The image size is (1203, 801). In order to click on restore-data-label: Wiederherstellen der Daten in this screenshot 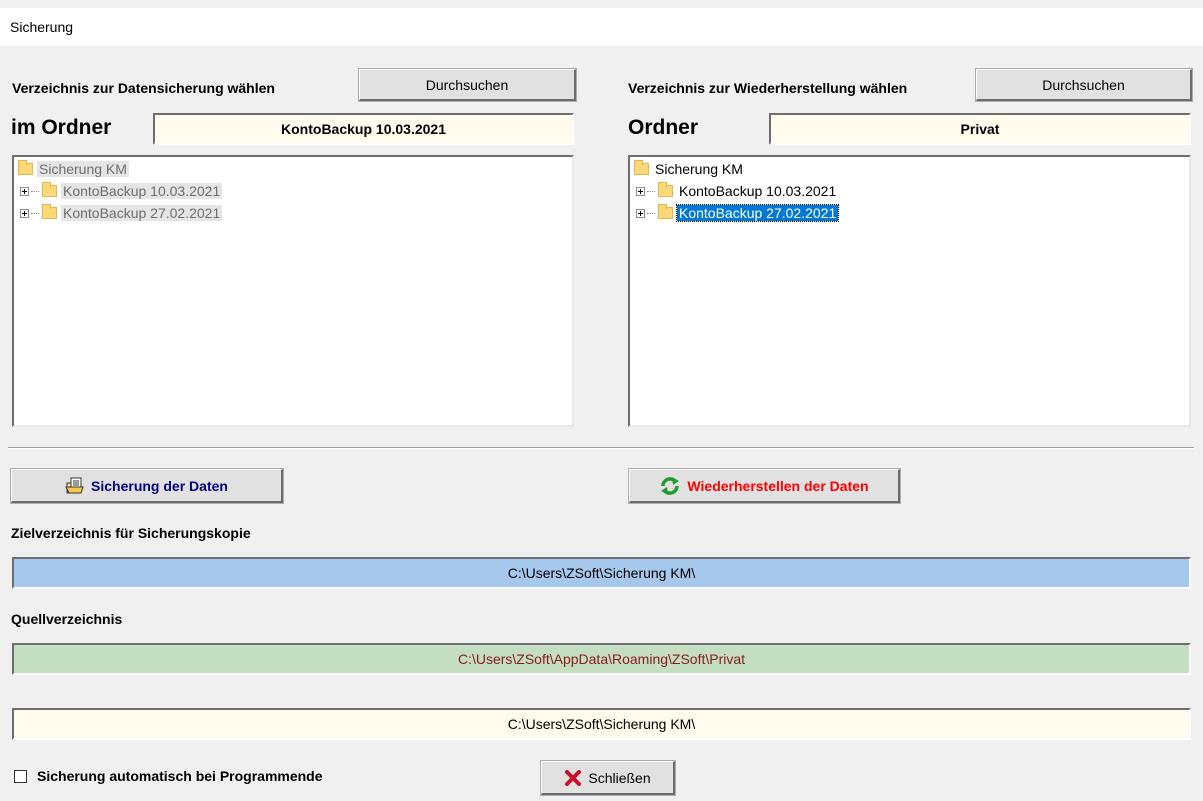, I will do `click(778, 485)`.